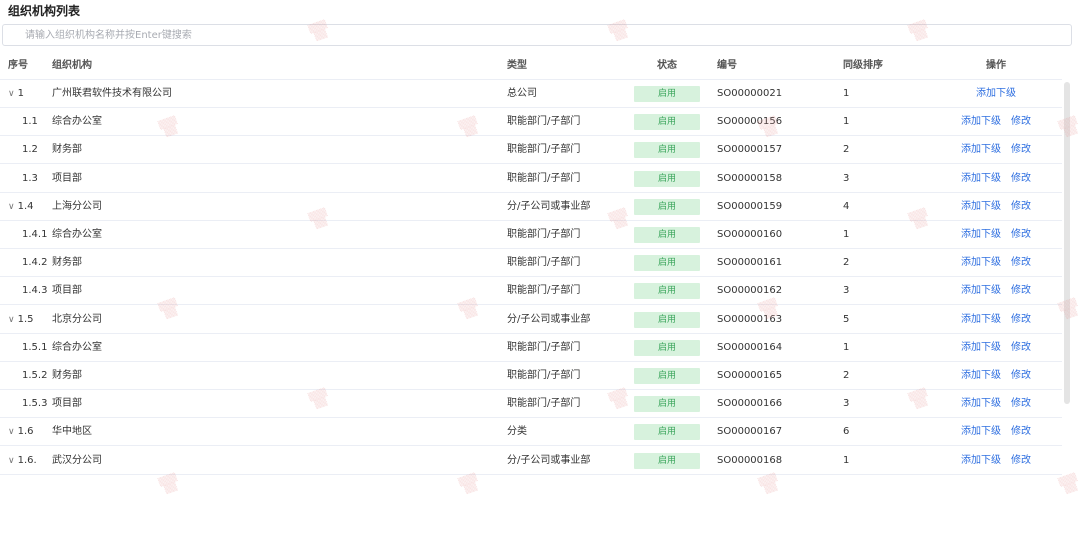 The image size is (1080, 540). I want to click on column-header-seq: 序号, so click(18, 65).